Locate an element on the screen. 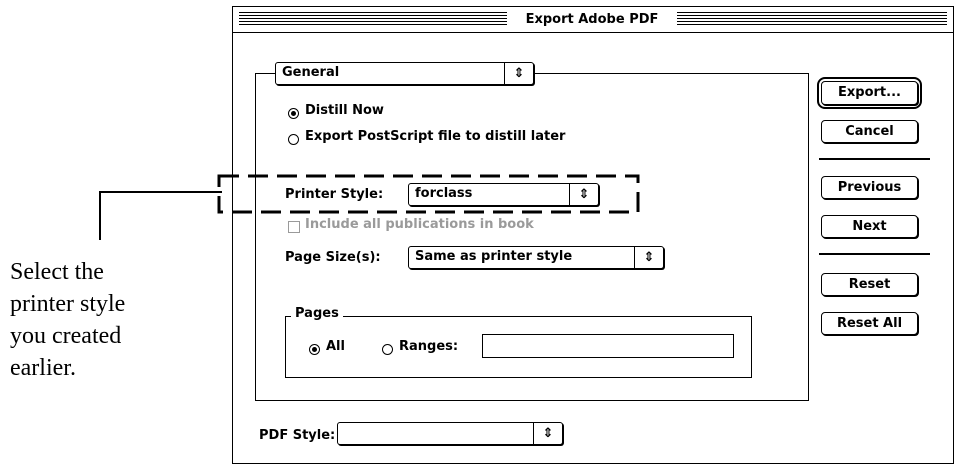 This screenshot has height=467, width=956. printer-style-highlight is located at coordinates (428, 194).